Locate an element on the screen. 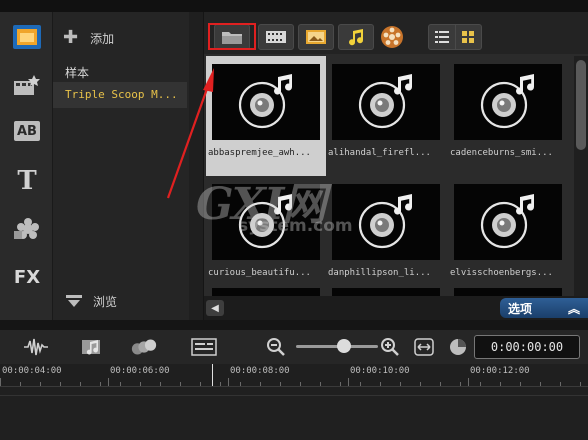  photo-icon is located at coordinates (316, 37).